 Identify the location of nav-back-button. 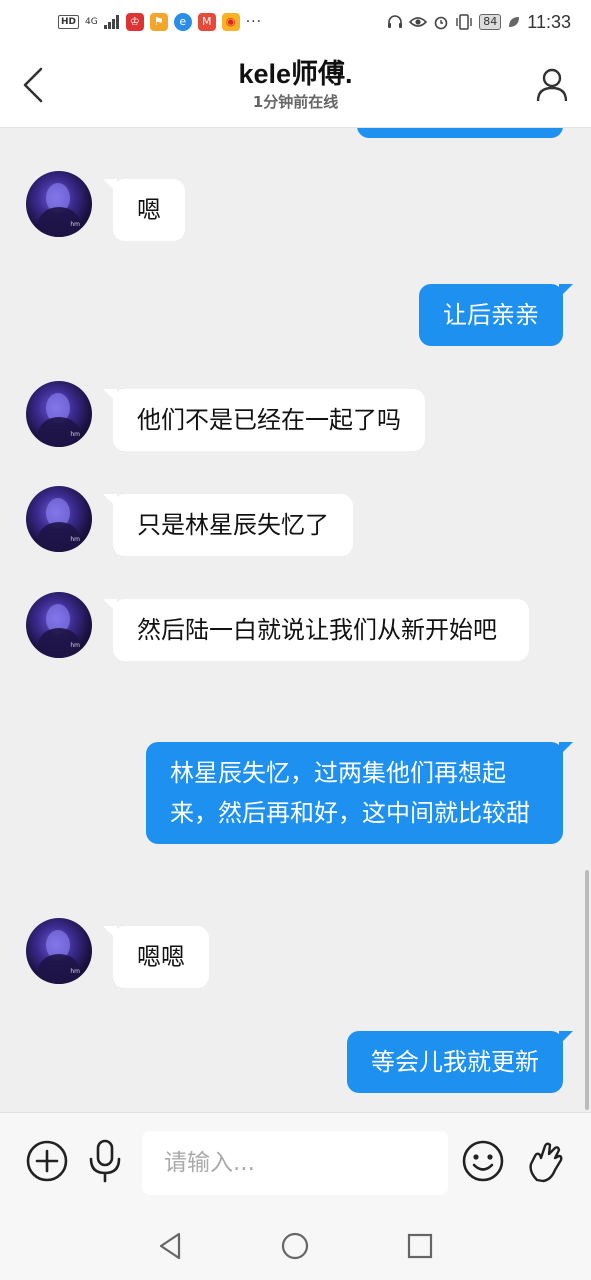
(170, 1246).